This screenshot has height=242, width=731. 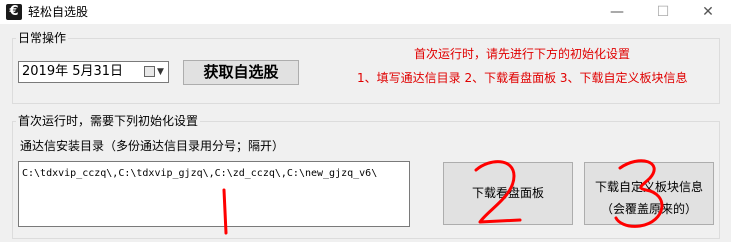 I want to click on chevron-down-icon: ▼, so click(x=160, y=72).